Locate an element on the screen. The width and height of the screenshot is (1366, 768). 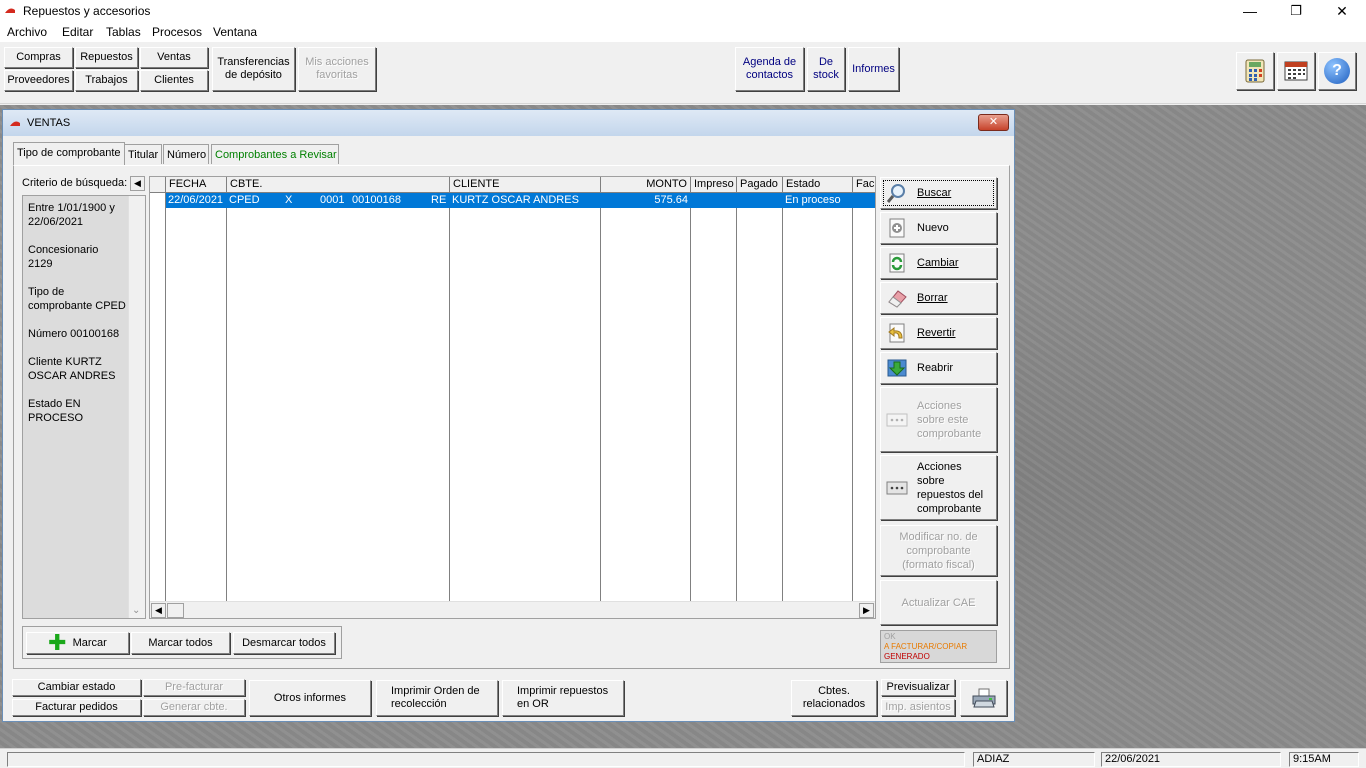
window-title: Repuestos y accesorios is located at coordinates (87, 11).